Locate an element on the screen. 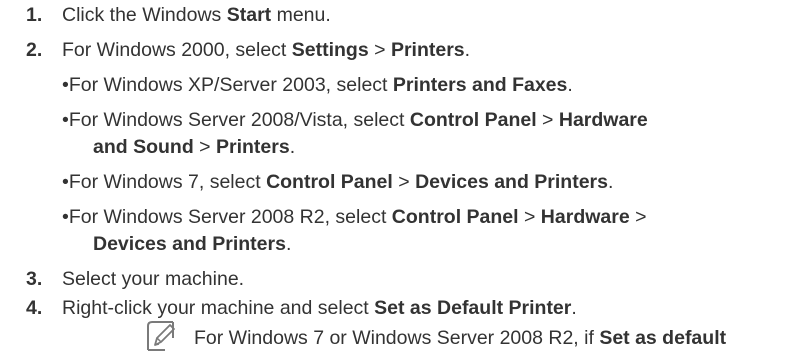  step-text: > is located at coordinates (379, 50).